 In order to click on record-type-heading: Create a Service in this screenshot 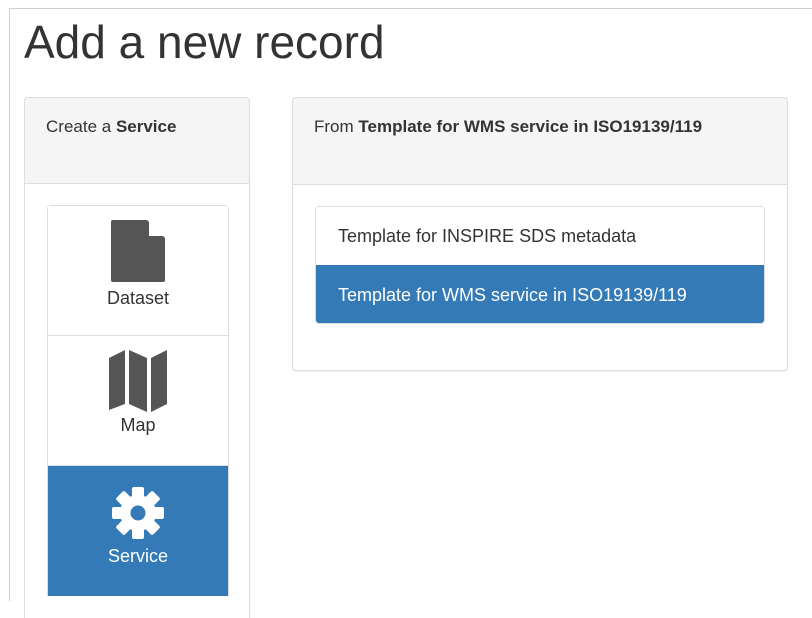, I will do `click(137, 141)`.